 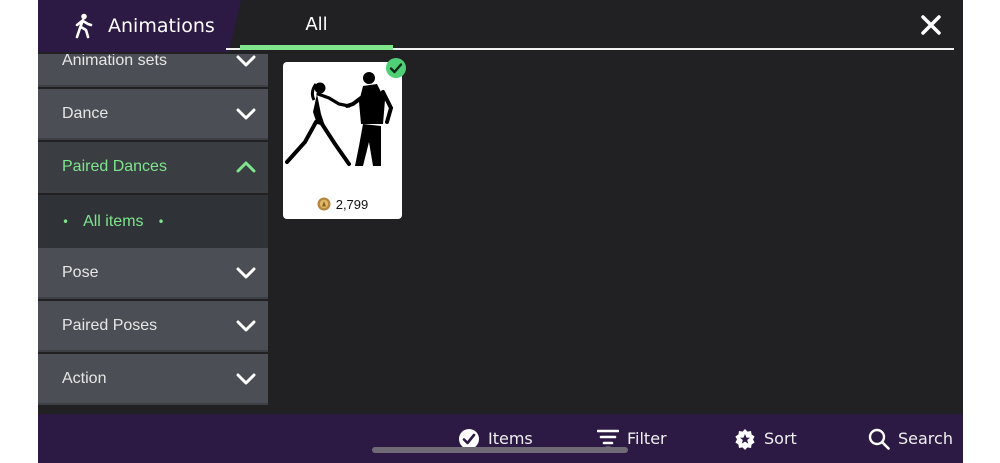 I want to click on category-label: Paired Poses, so click(x=110, y=325).